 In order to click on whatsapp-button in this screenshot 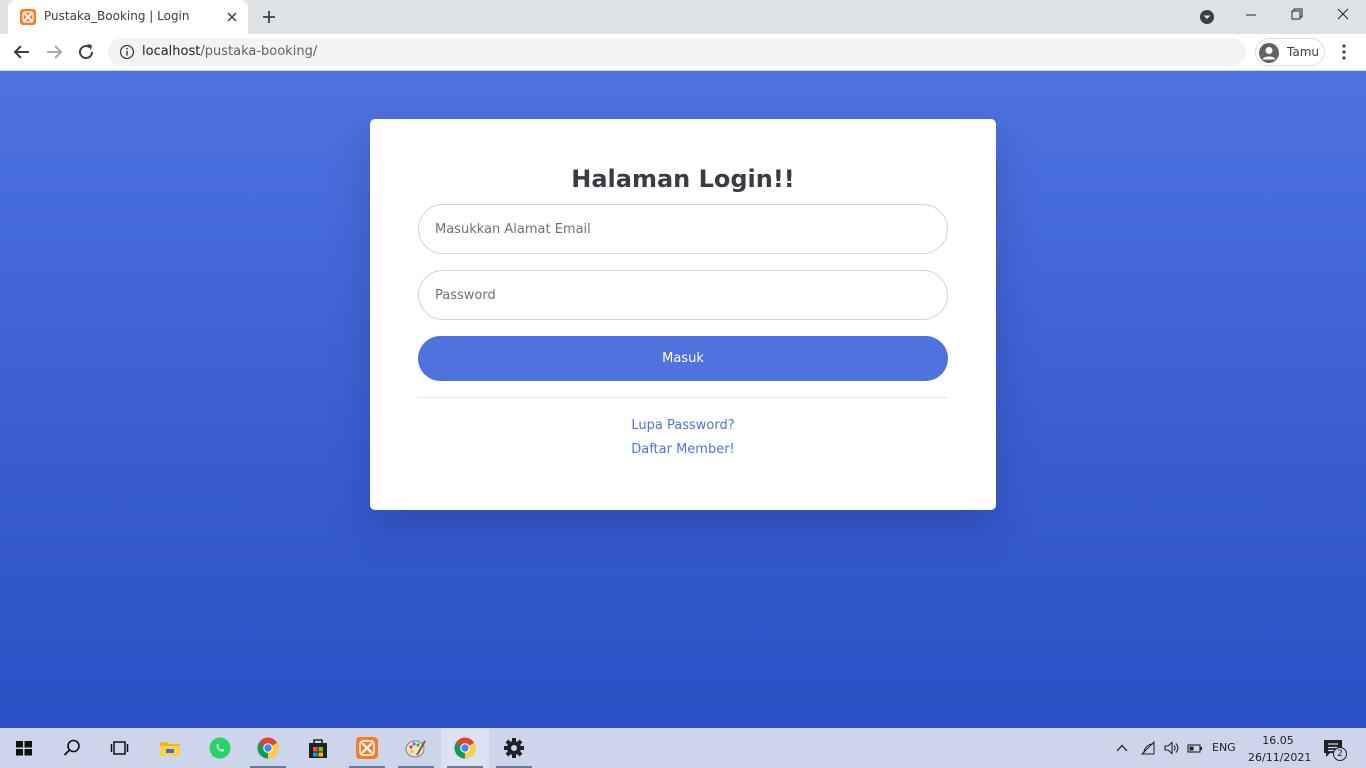, I will do `click(220, 748)`.